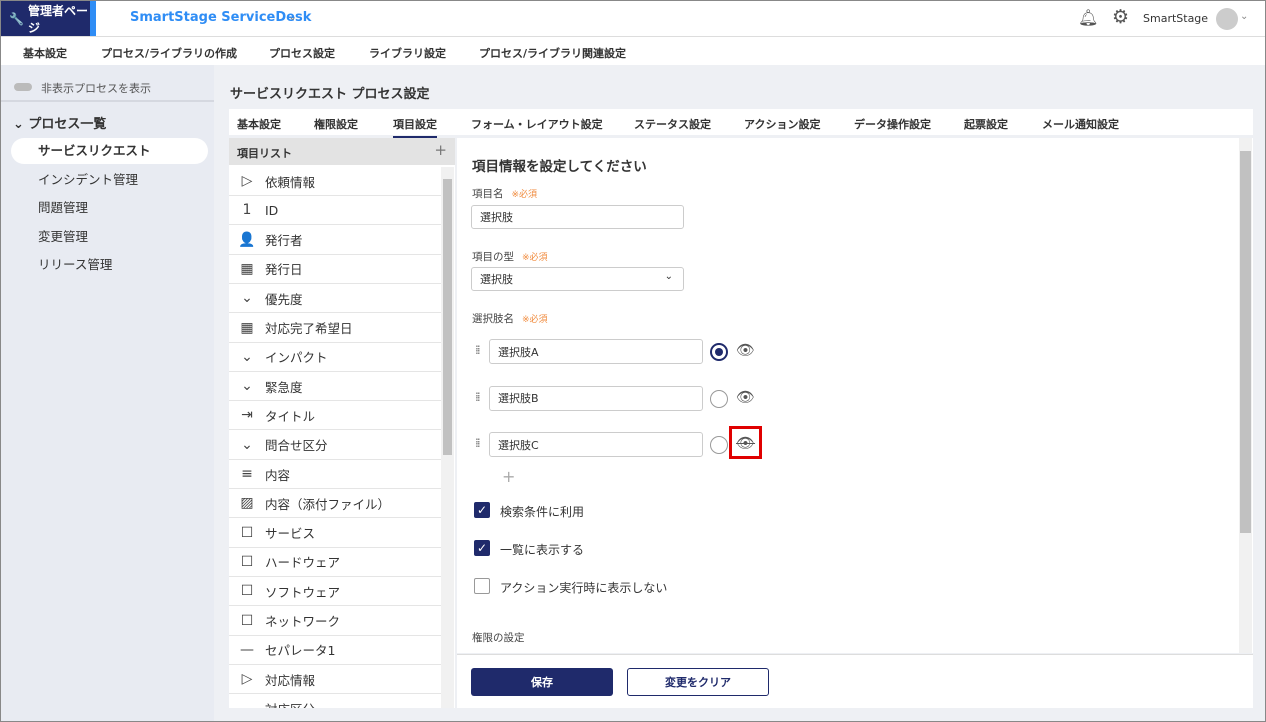 This screenshot has width=1266, height=722. I want to click on tab-basic: 基本設定, so click(259, 124).